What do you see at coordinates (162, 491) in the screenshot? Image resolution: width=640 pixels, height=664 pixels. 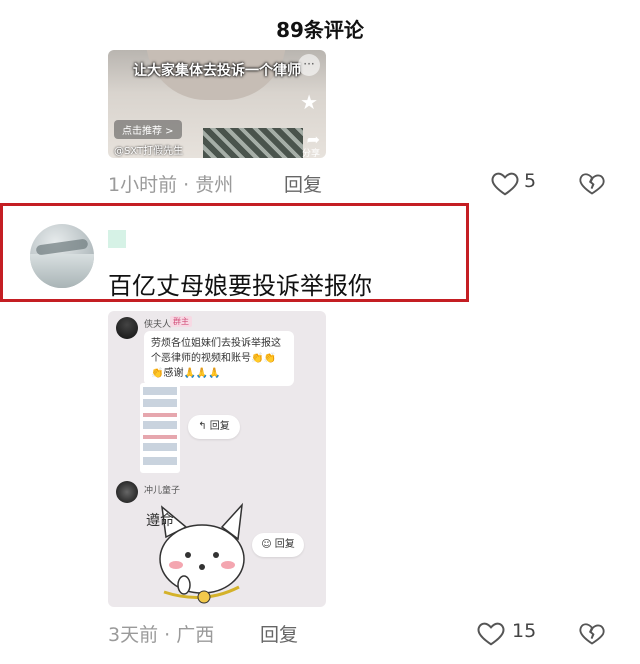 I see `user-name: 冲儿童子` at bounding box center [162, 491].